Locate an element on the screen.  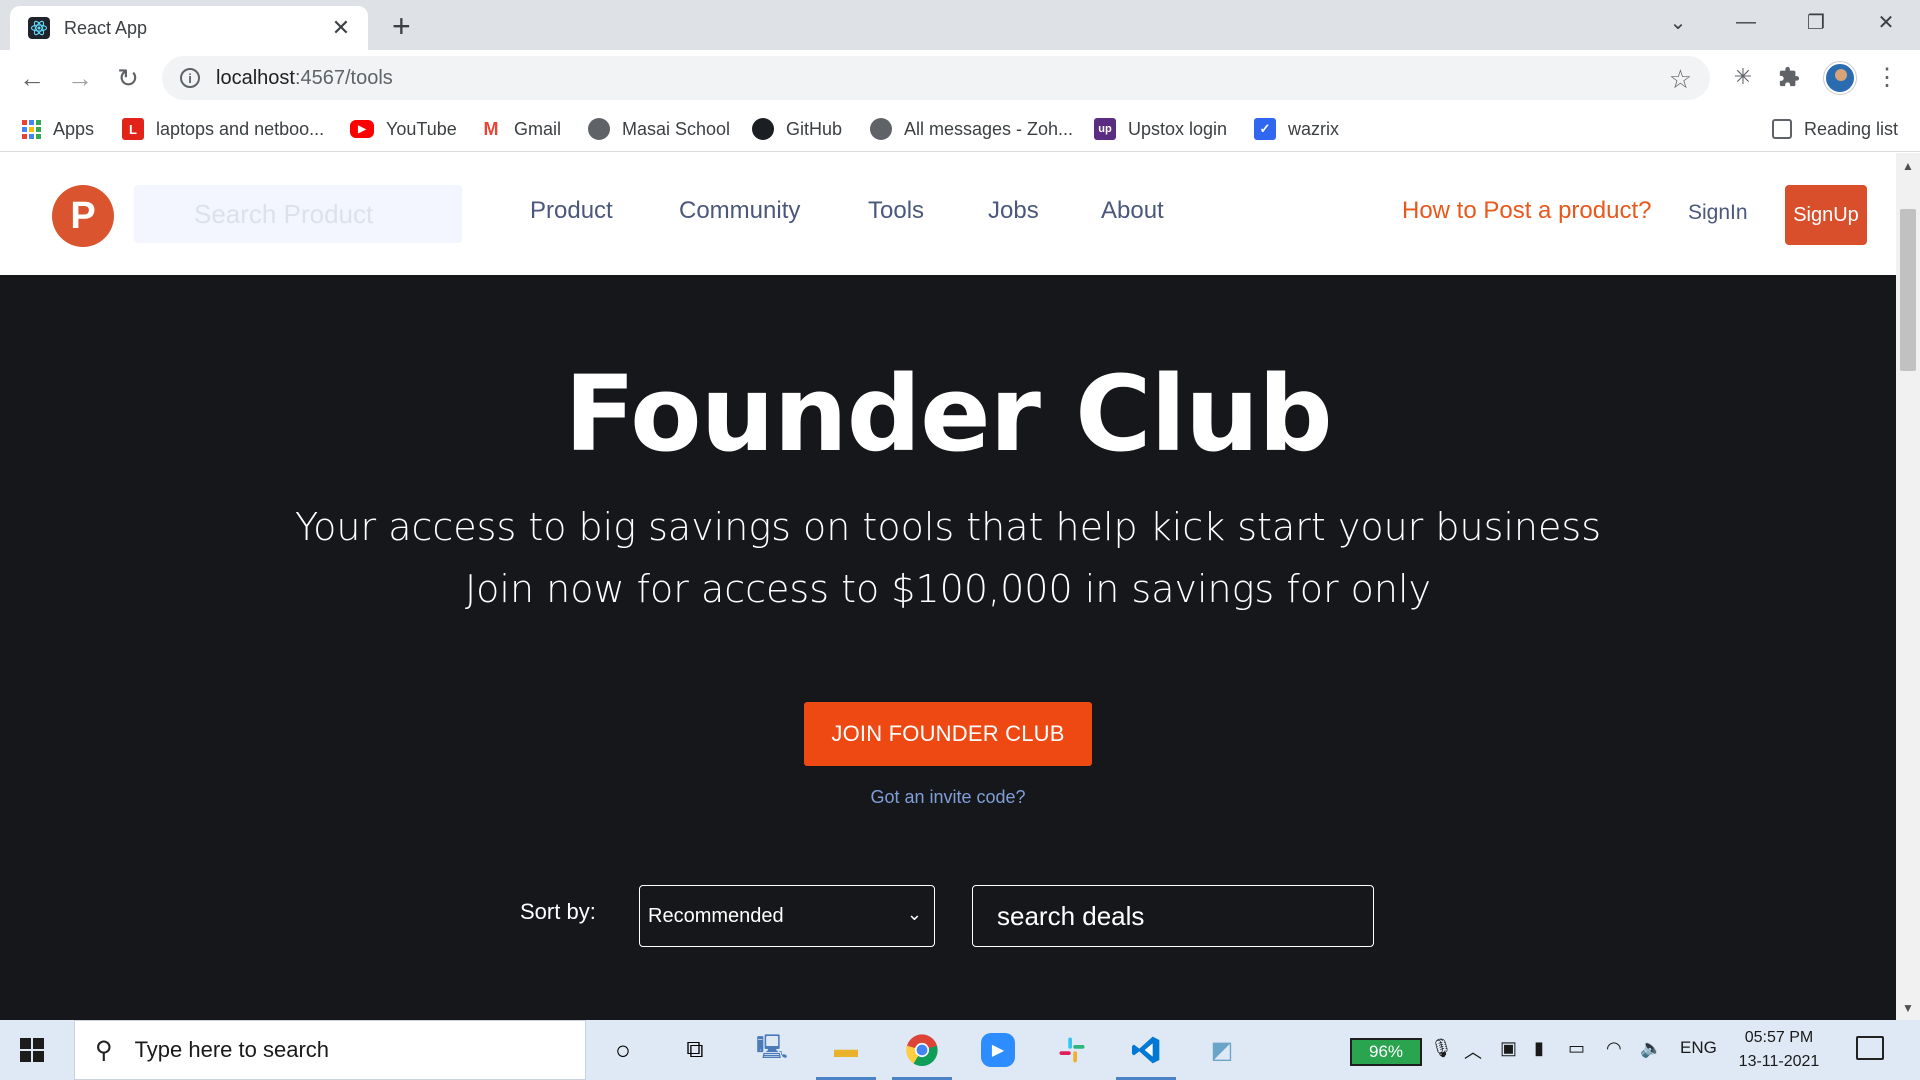
bookmark-github: GitHub is located at coordinates (797, 129).